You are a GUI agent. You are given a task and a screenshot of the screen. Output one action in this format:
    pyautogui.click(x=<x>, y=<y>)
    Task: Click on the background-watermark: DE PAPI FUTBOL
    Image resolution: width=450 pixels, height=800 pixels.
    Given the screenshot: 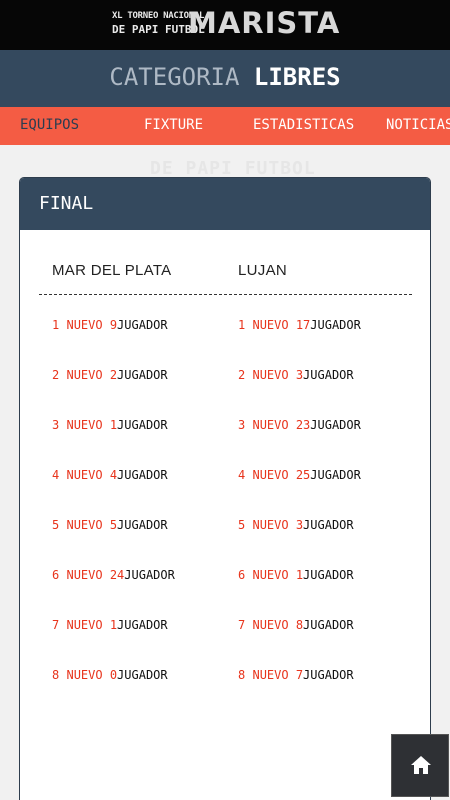 What is the action you would take?
    pyautogui.click(x=233, y=168)
    